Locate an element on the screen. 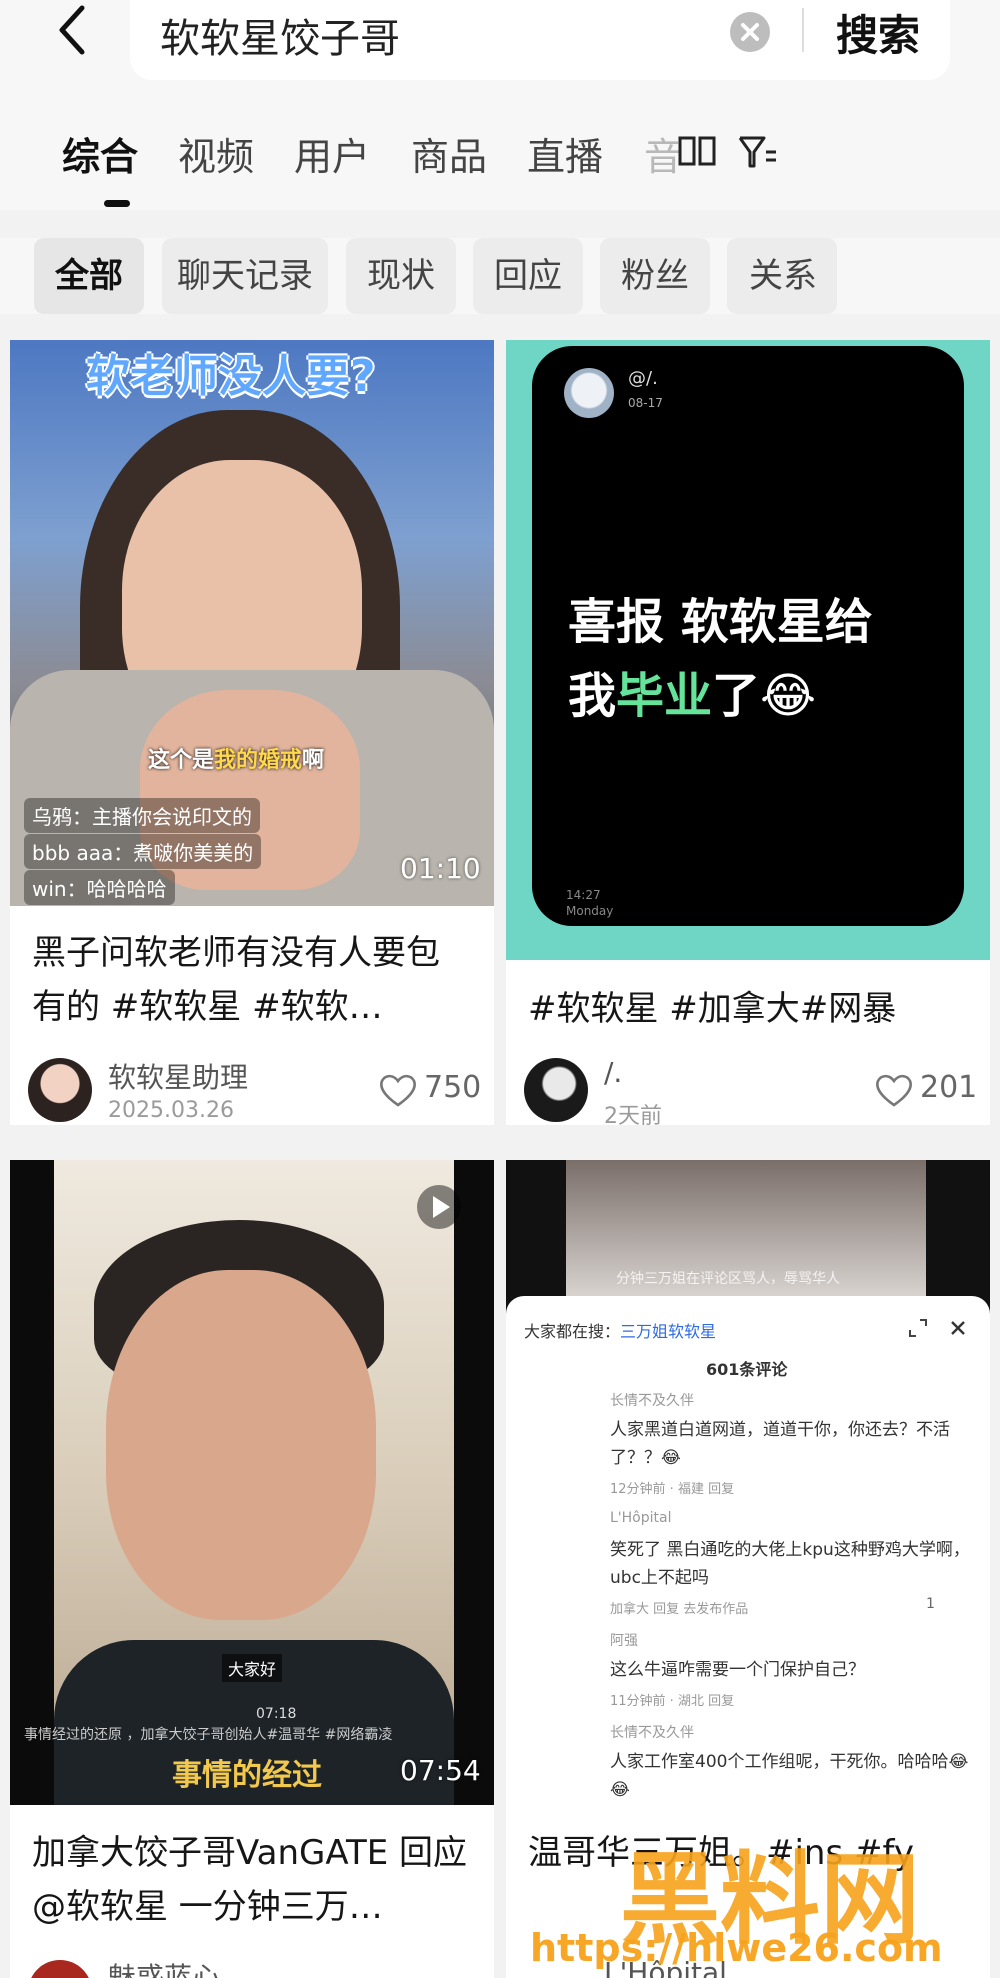 The image size is (1000, 1978). like-count: 201 is located at coordinates (949, 1087).